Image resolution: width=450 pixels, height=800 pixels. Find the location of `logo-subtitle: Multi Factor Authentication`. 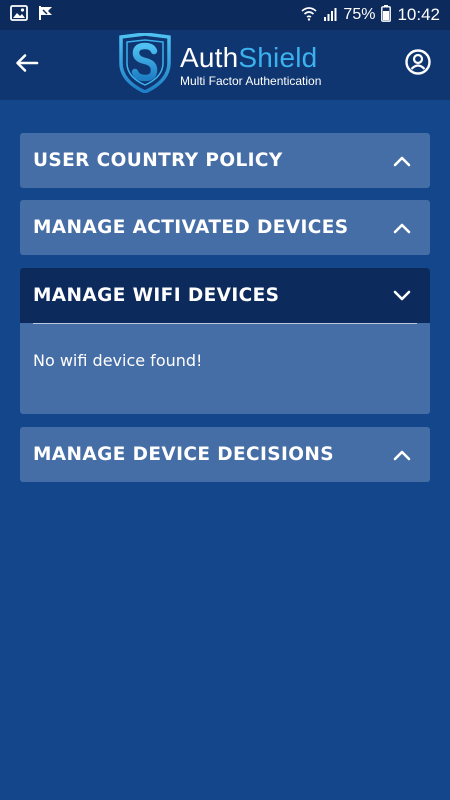

logo-subtitle: Multi Factor Authentication is located at coordinates (251, 80).